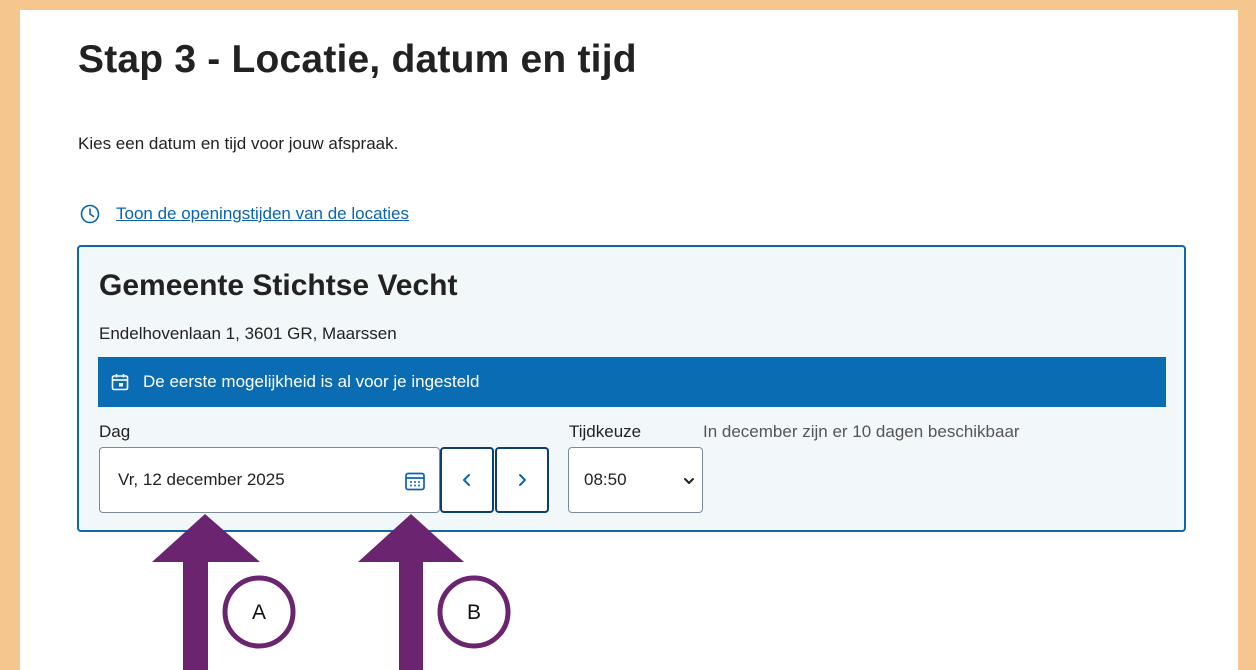 Image resolution: width=1256 pixels, height=670 pixels. I want to click on chevron-down-icon, so click(689, 481).